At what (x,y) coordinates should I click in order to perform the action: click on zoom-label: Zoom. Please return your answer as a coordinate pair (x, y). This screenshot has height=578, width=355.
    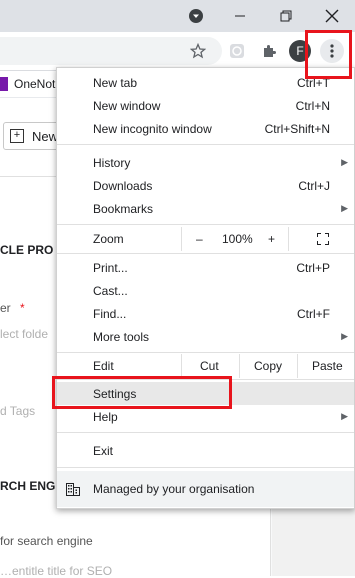
    Looking at the image, I should click on (108, 239).